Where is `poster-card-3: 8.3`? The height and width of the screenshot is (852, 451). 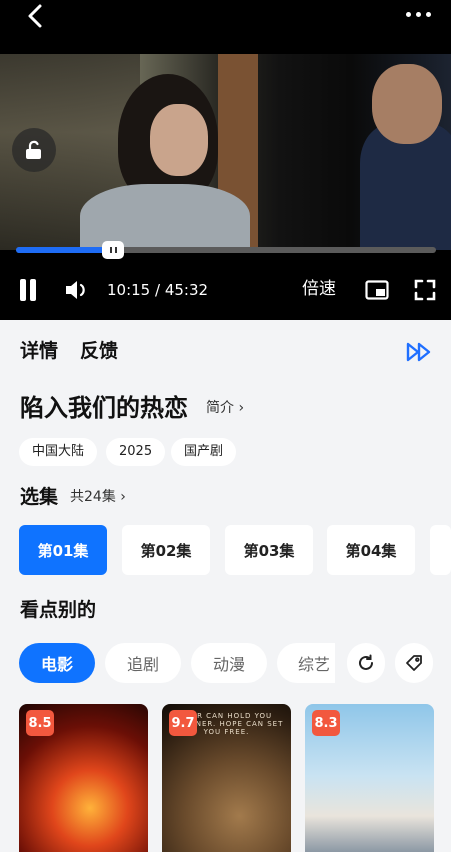
poster-card-3: 8.3 is located at coordinates (369, 778).